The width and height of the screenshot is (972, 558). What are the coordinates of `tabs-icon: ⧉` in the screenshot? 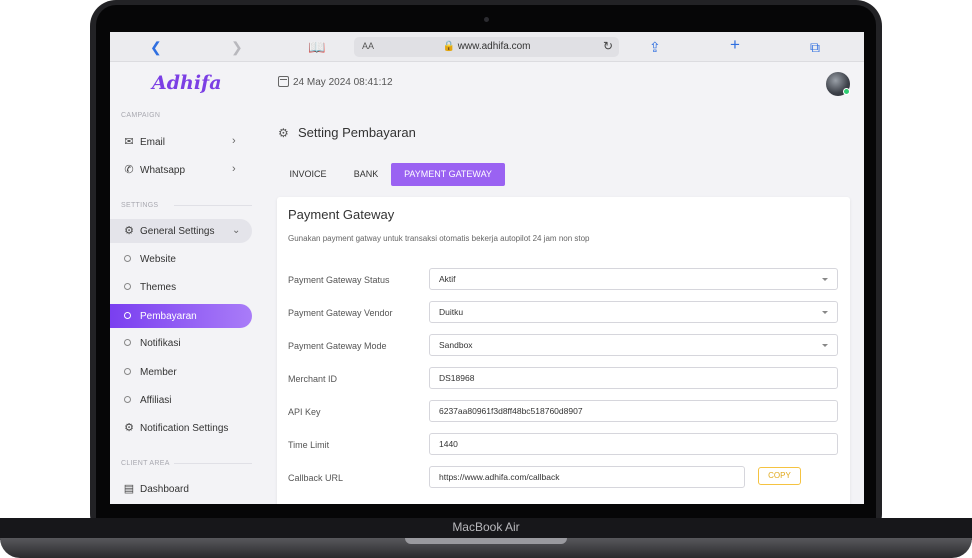 It's located at (815, 47).